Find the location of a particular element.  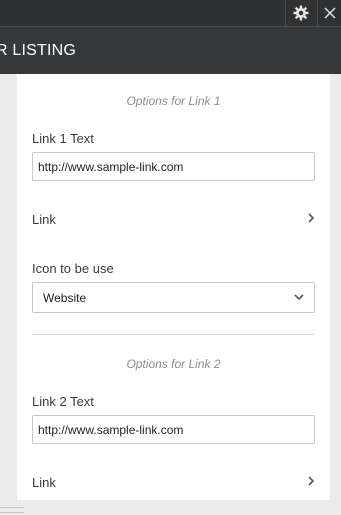

close-icon is located at coordinates (329, 13).